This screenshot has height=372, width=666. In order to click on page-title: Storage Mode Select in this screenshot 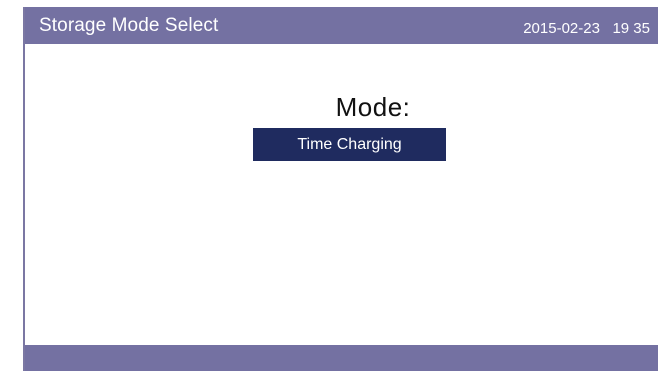, I will do `click(129, 25)`.